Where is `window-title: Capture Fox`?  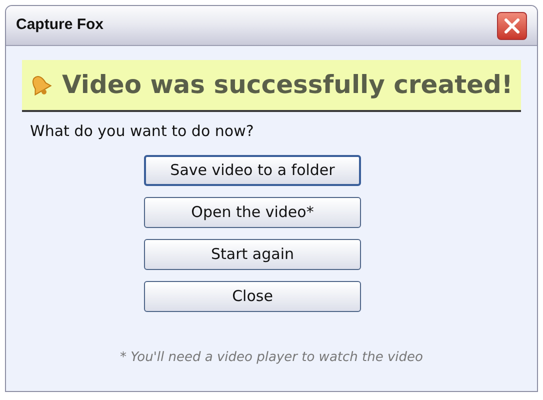 window-title: Capture Fox is located at coordinates (60, 25).